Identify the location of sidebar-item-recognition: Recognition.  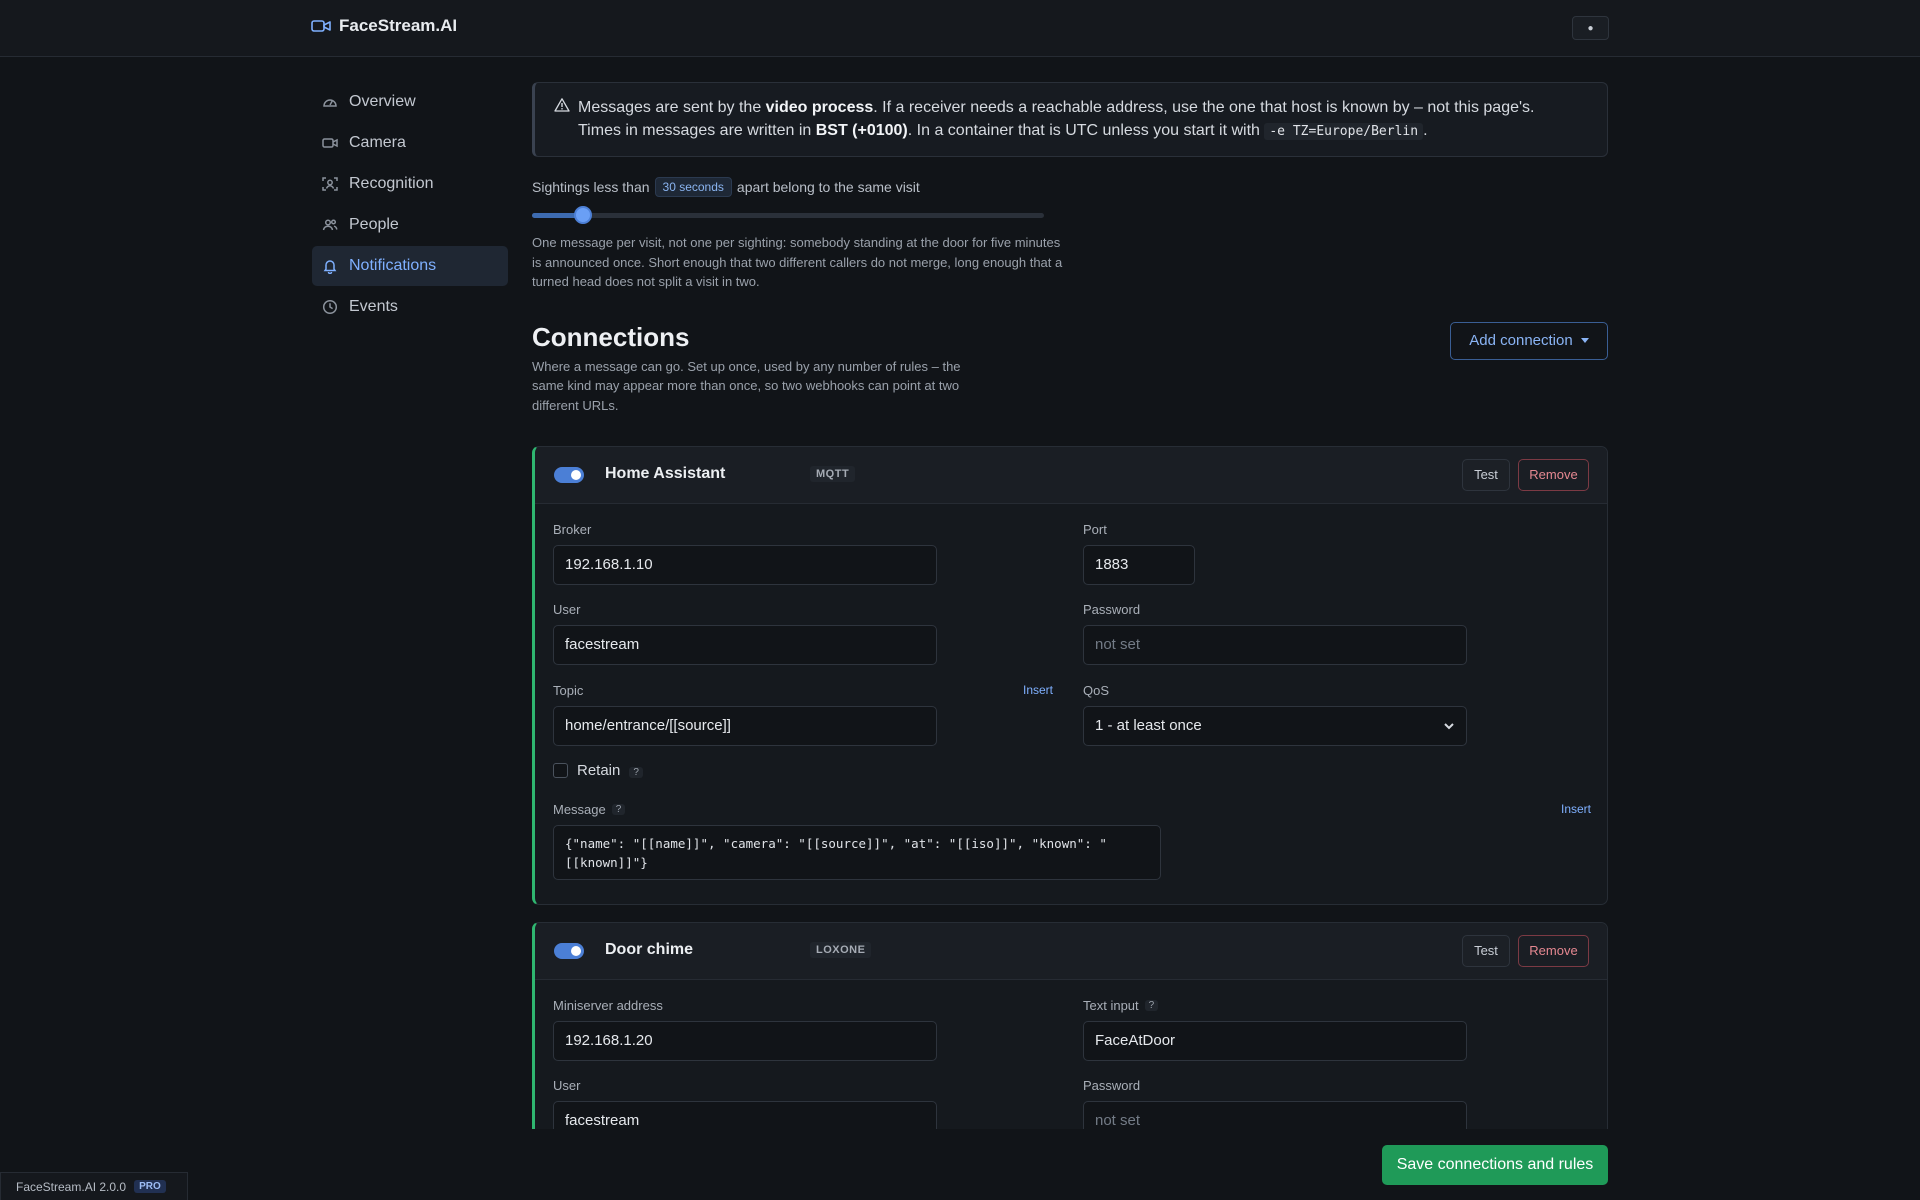
(410, 184).